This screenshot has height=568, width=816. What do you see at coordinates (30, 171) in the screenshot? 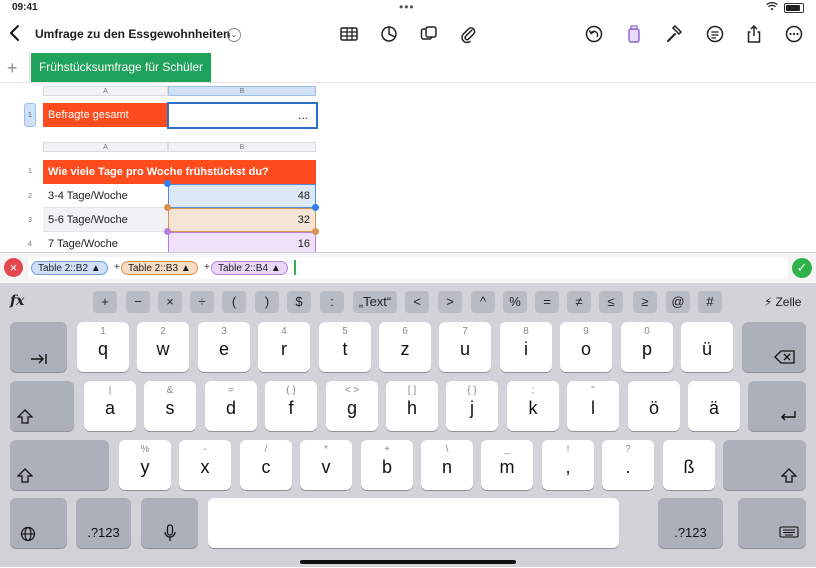
I see `table2-row-number: 1` at bounding box center [30, 171].